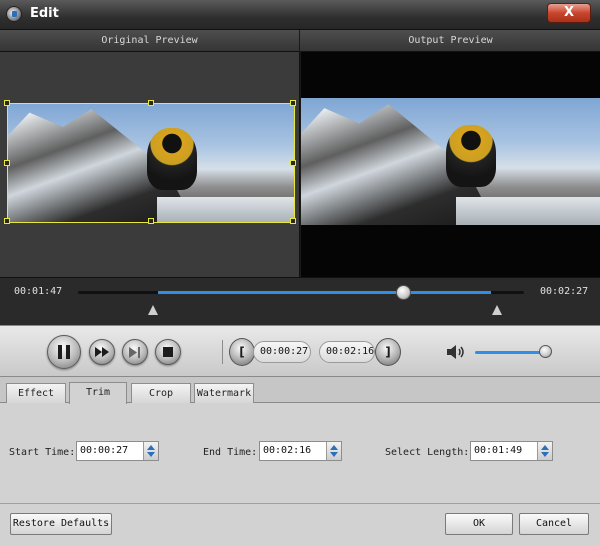 Image resolution: width=600 pixels, height=546 pixels. What do you see at coordinates (324, 292) in the screenshot?
I see `trim-range` at bounding box center [324, 292].